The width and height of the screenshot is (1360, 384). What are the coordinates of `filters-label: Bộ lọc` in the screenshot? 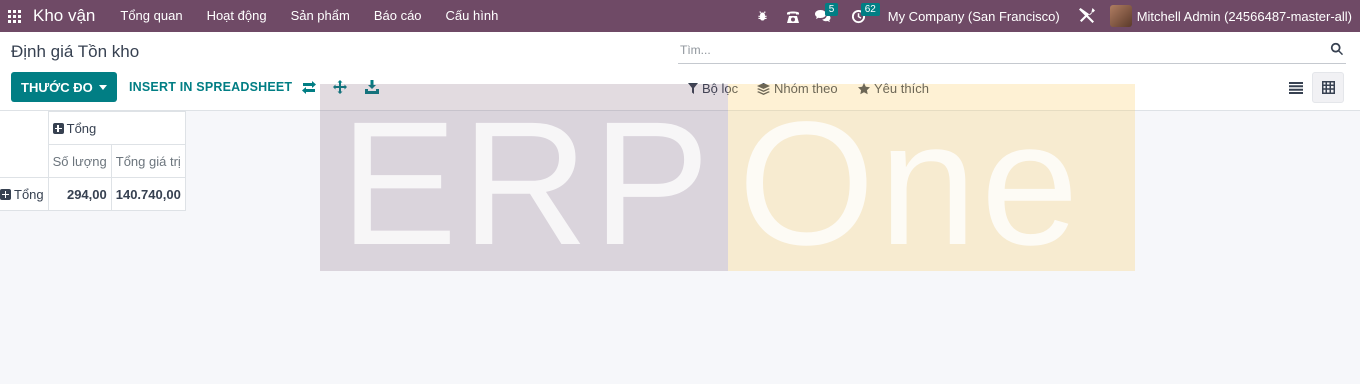 It's located at (720, 88).